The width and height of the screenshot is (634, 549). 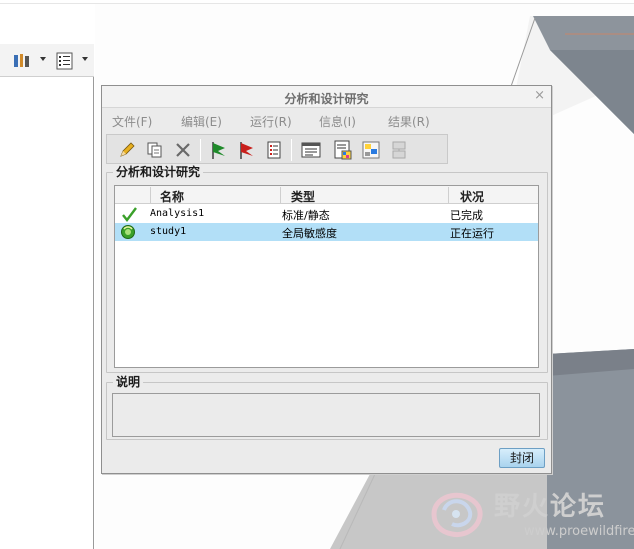 I want to click on filter-dropdown-icon, so click(x=85, y=59).